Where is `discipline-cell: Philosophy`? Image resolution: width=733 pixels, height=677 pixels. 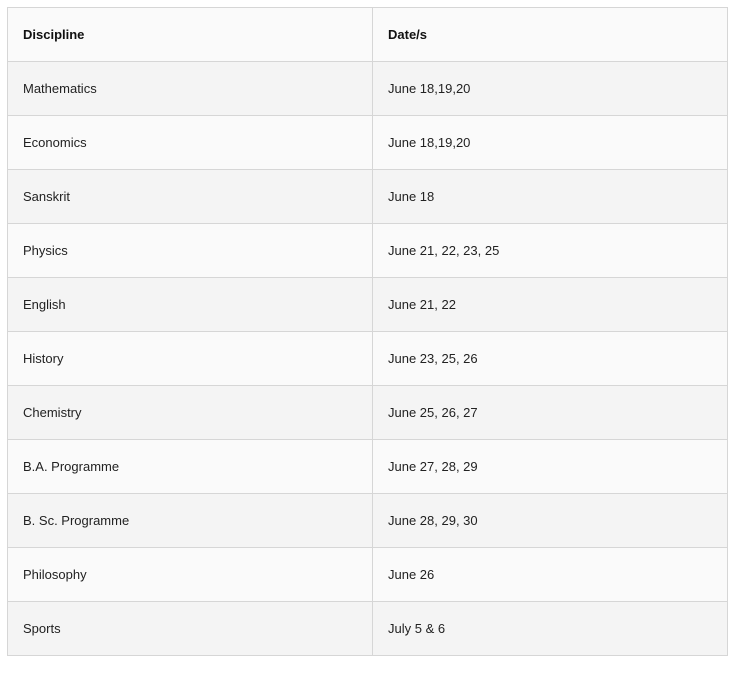
discipline-cell: Philosophy is located at coordinates (190, 574).